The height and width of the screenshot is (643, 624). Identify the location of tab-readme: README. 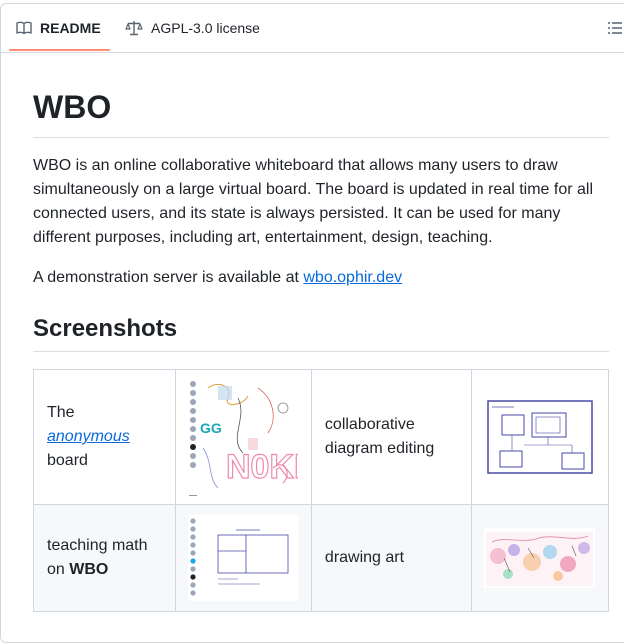
(58, 28).